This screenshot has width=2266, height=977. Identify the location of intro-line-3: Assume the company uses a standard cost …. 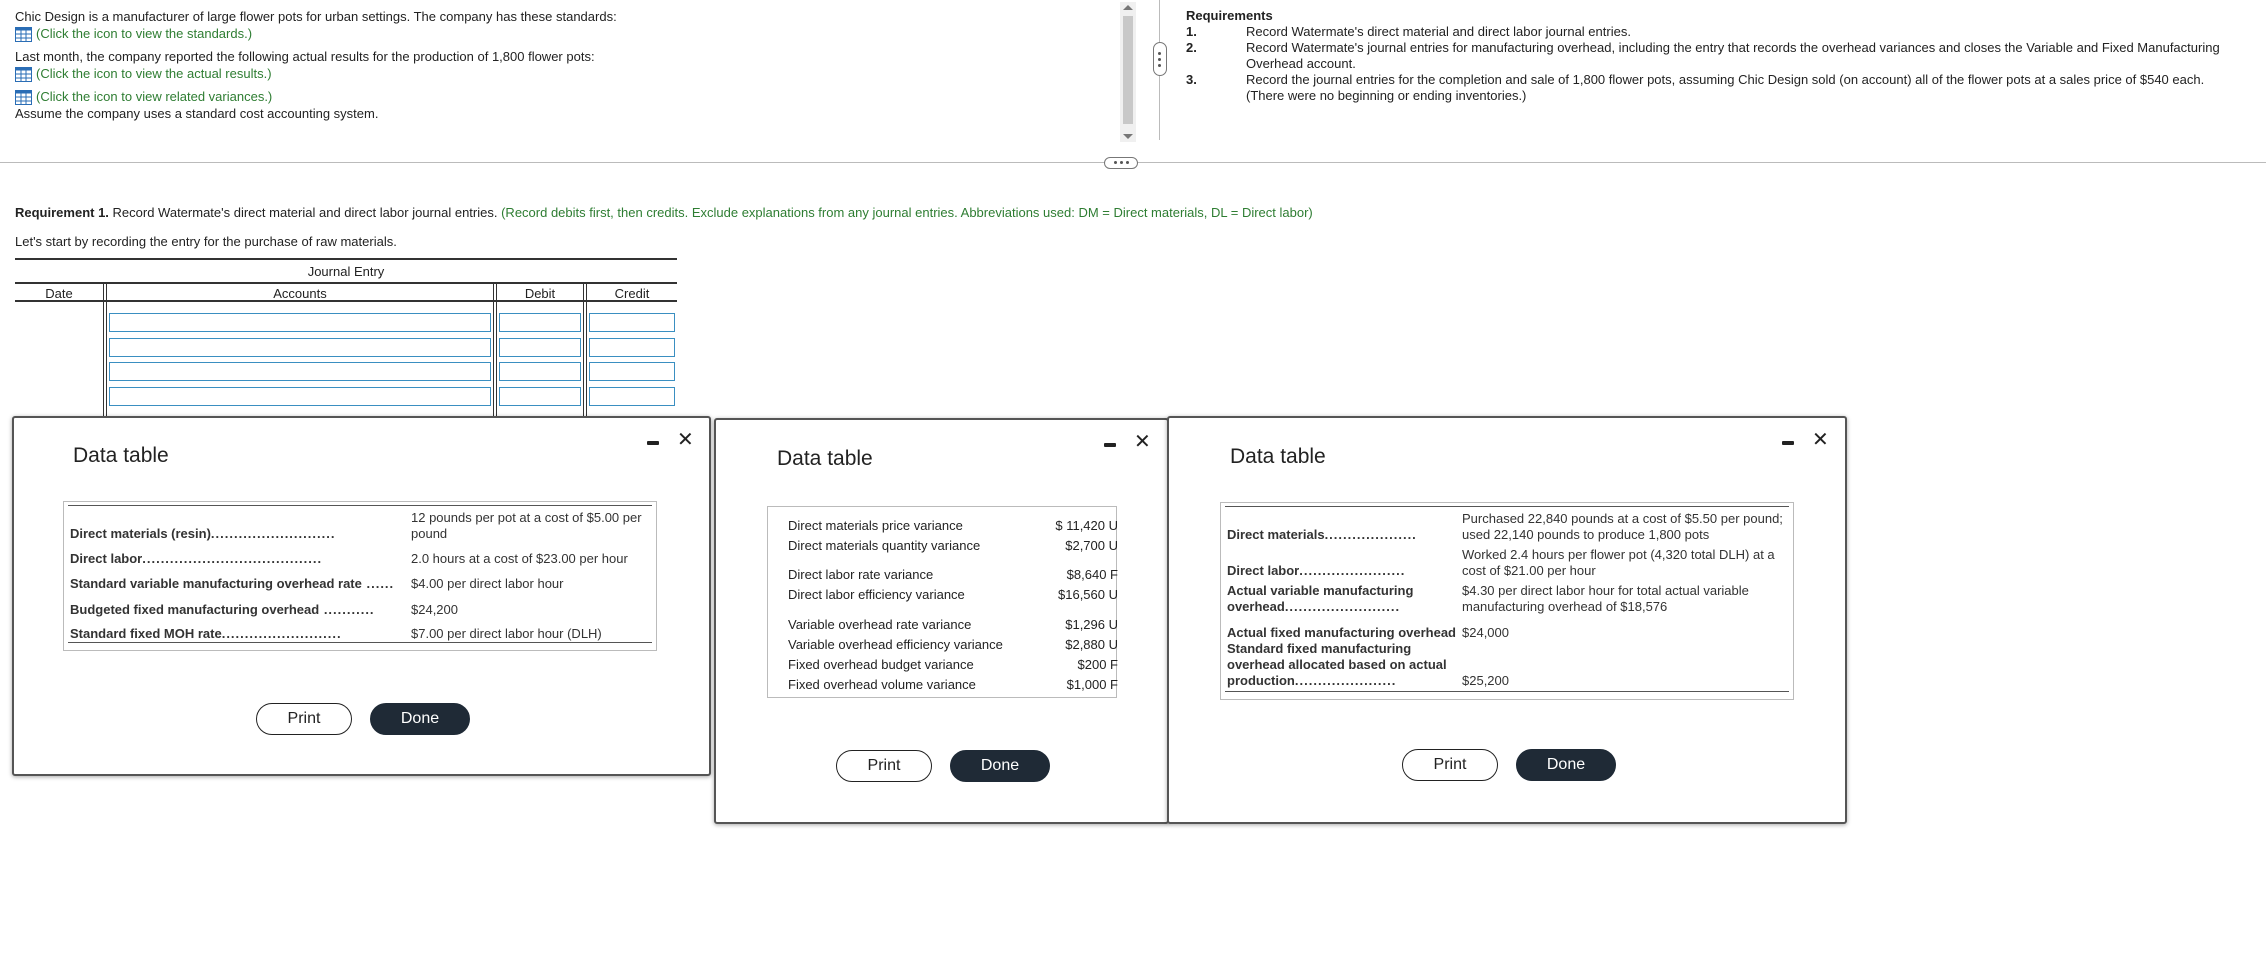
(197, 114).